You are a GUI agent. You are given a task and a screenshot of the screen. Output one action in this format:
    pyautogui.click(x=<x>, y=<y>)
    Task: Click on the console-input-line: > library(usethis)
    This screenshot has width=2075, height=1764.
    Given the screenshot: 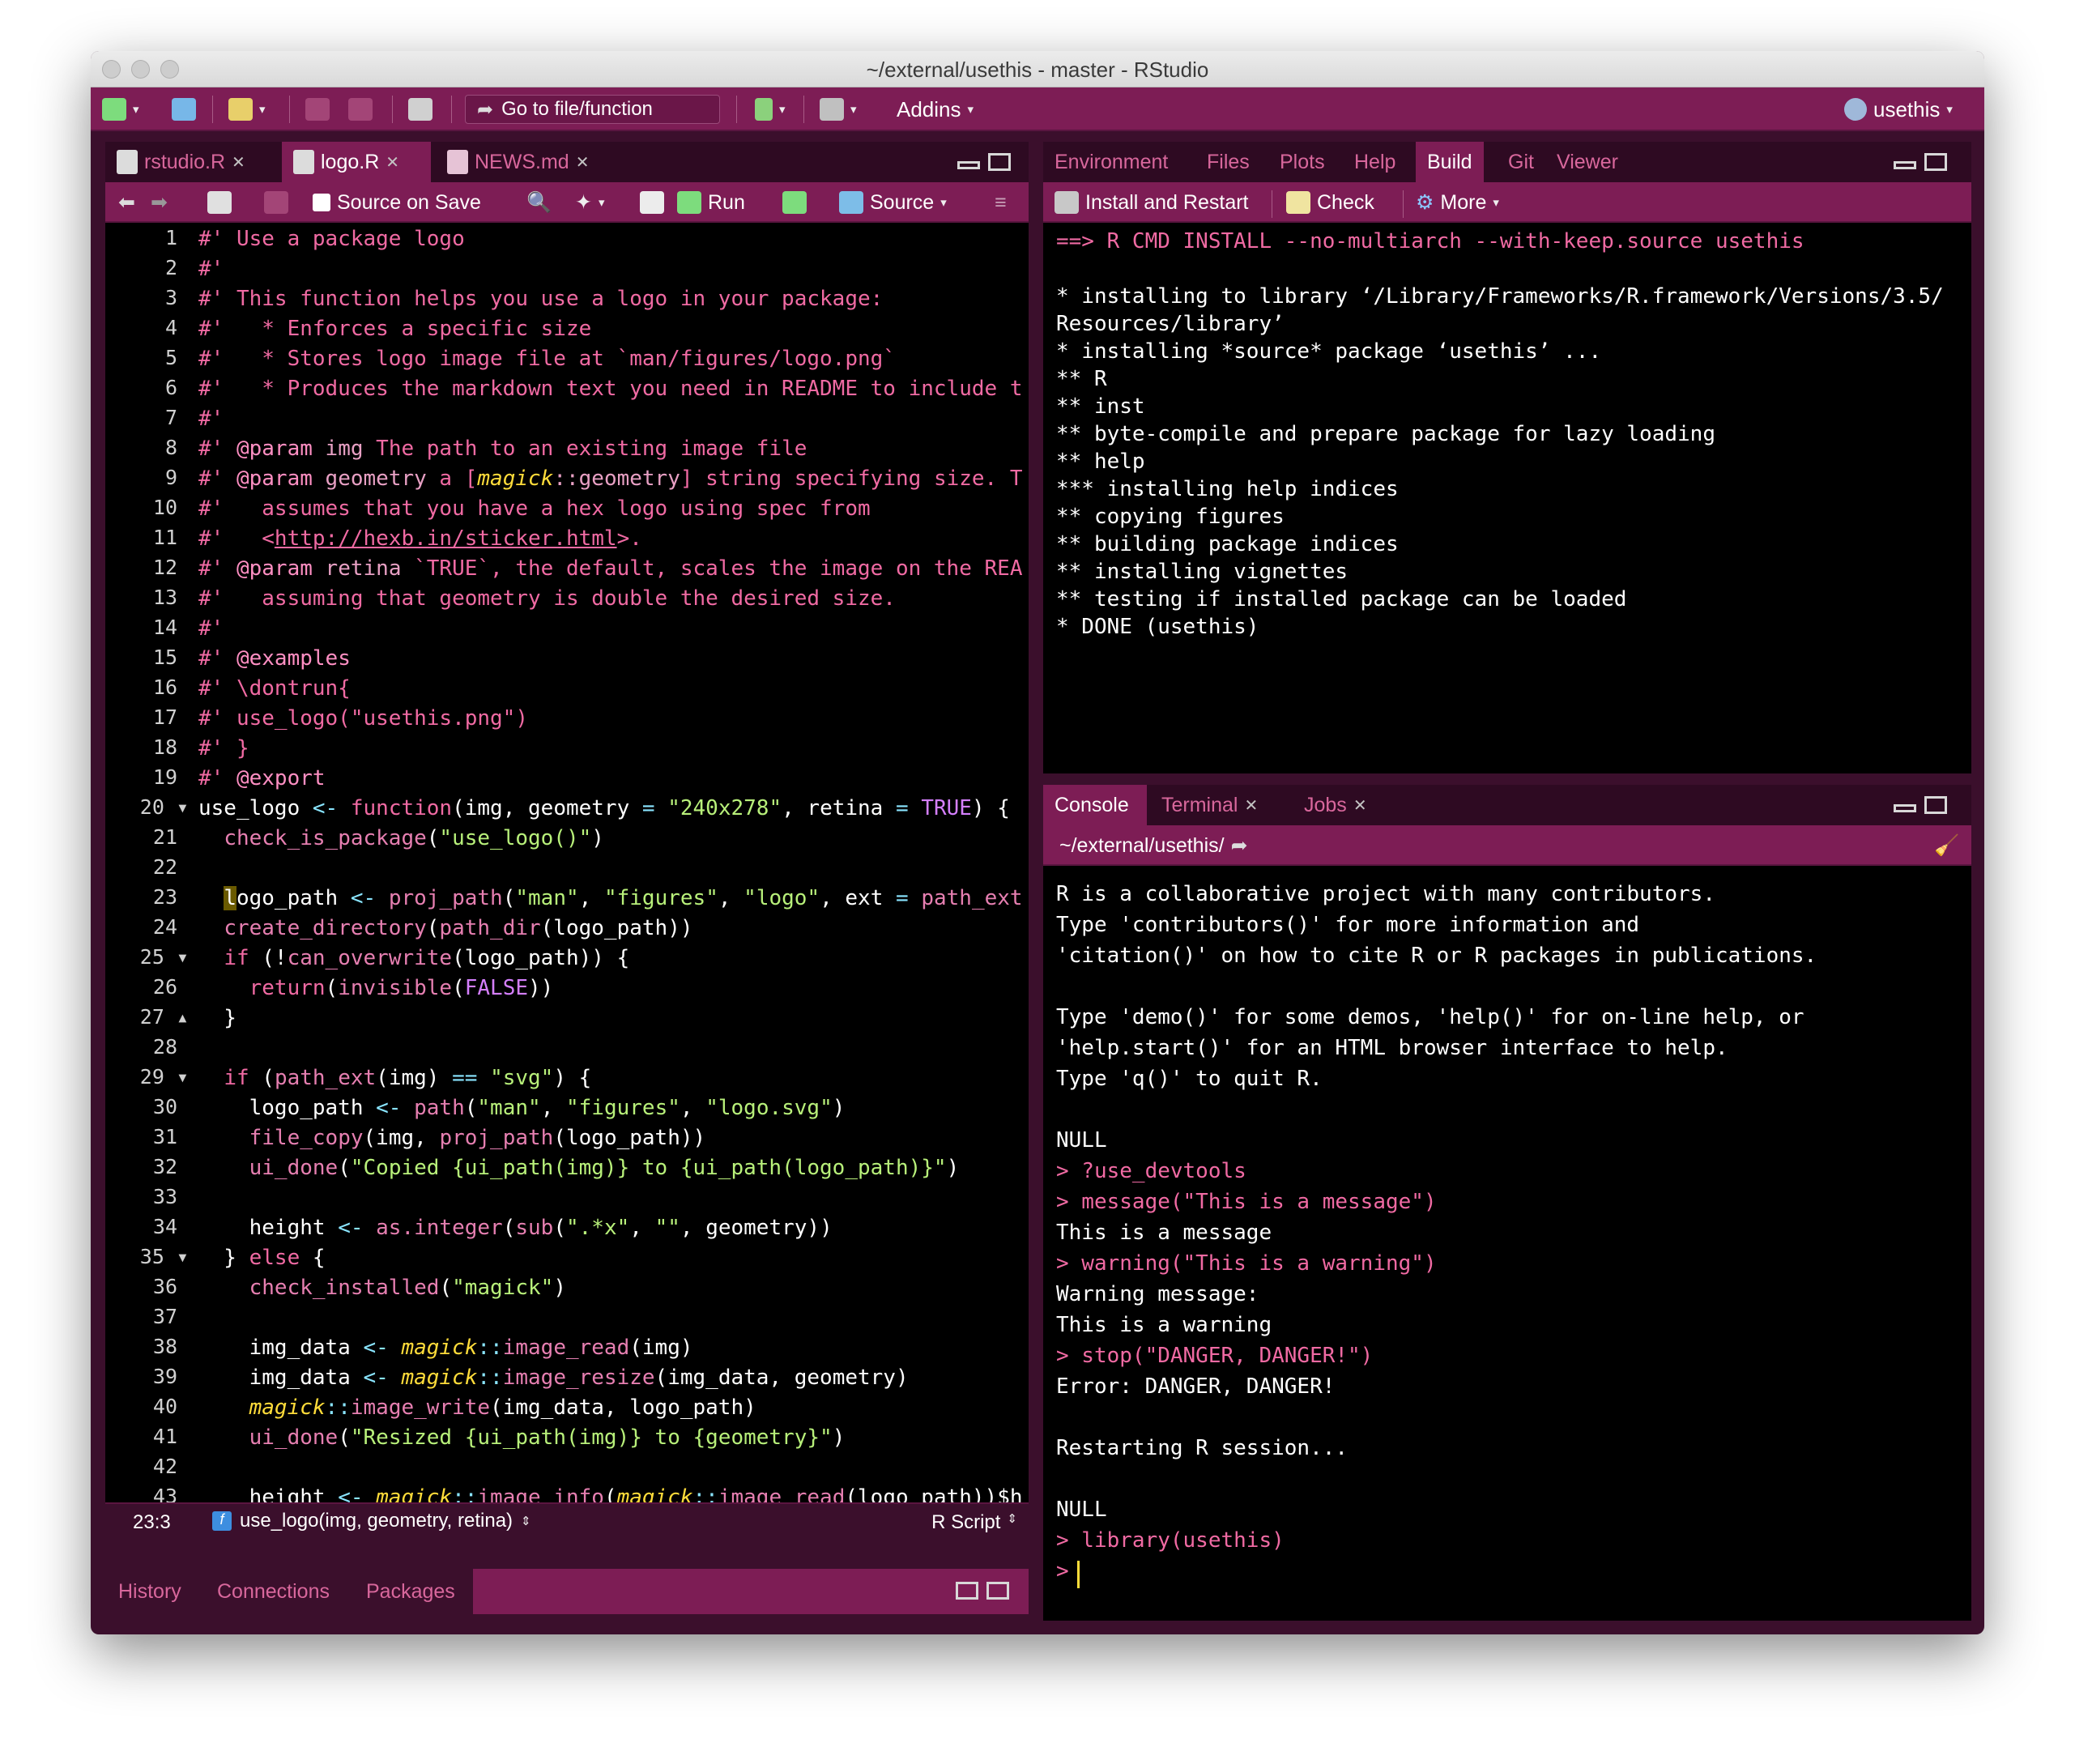 What is the action you would take?
    pyautogui.click(x=1170, y=1540)
    